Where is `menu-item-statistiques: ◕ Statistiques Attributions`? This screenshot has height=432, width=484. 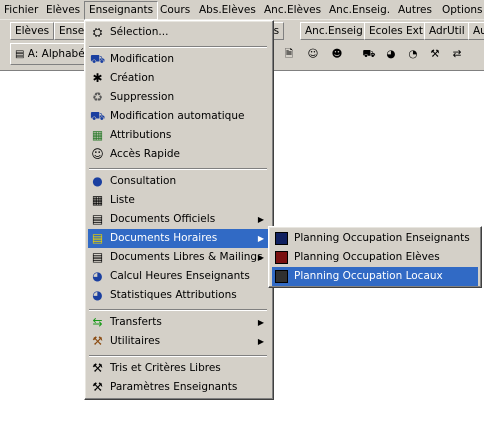 menu-item-statistiques: ◕ Statistiques Attributions is located at coordinates (179, 295).